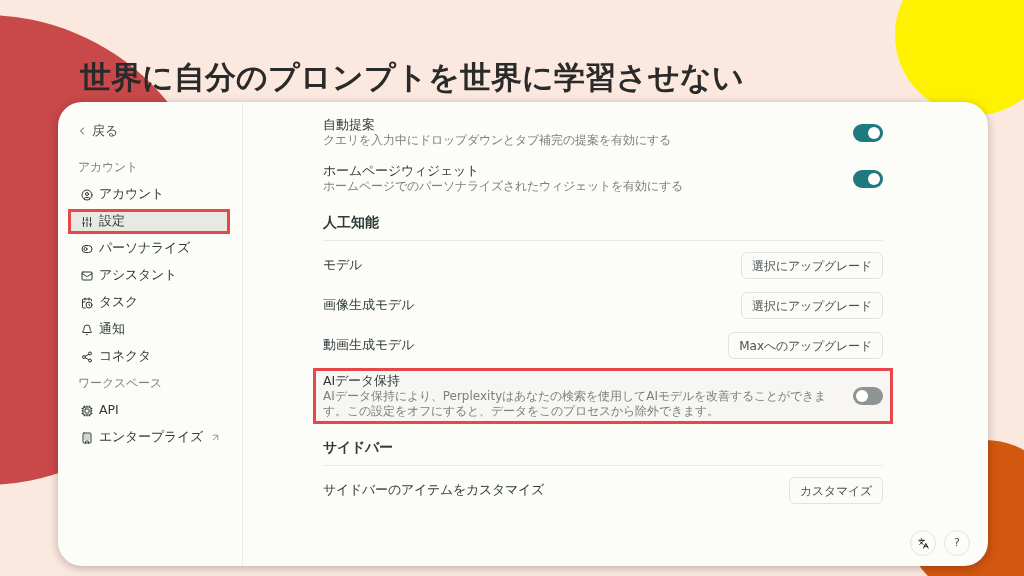 This screenshot has height=576, width=1024. What do you see at coordinates (87, 410) in the screenshot?
I see `chip-icon` at bounding box center [87, 410].